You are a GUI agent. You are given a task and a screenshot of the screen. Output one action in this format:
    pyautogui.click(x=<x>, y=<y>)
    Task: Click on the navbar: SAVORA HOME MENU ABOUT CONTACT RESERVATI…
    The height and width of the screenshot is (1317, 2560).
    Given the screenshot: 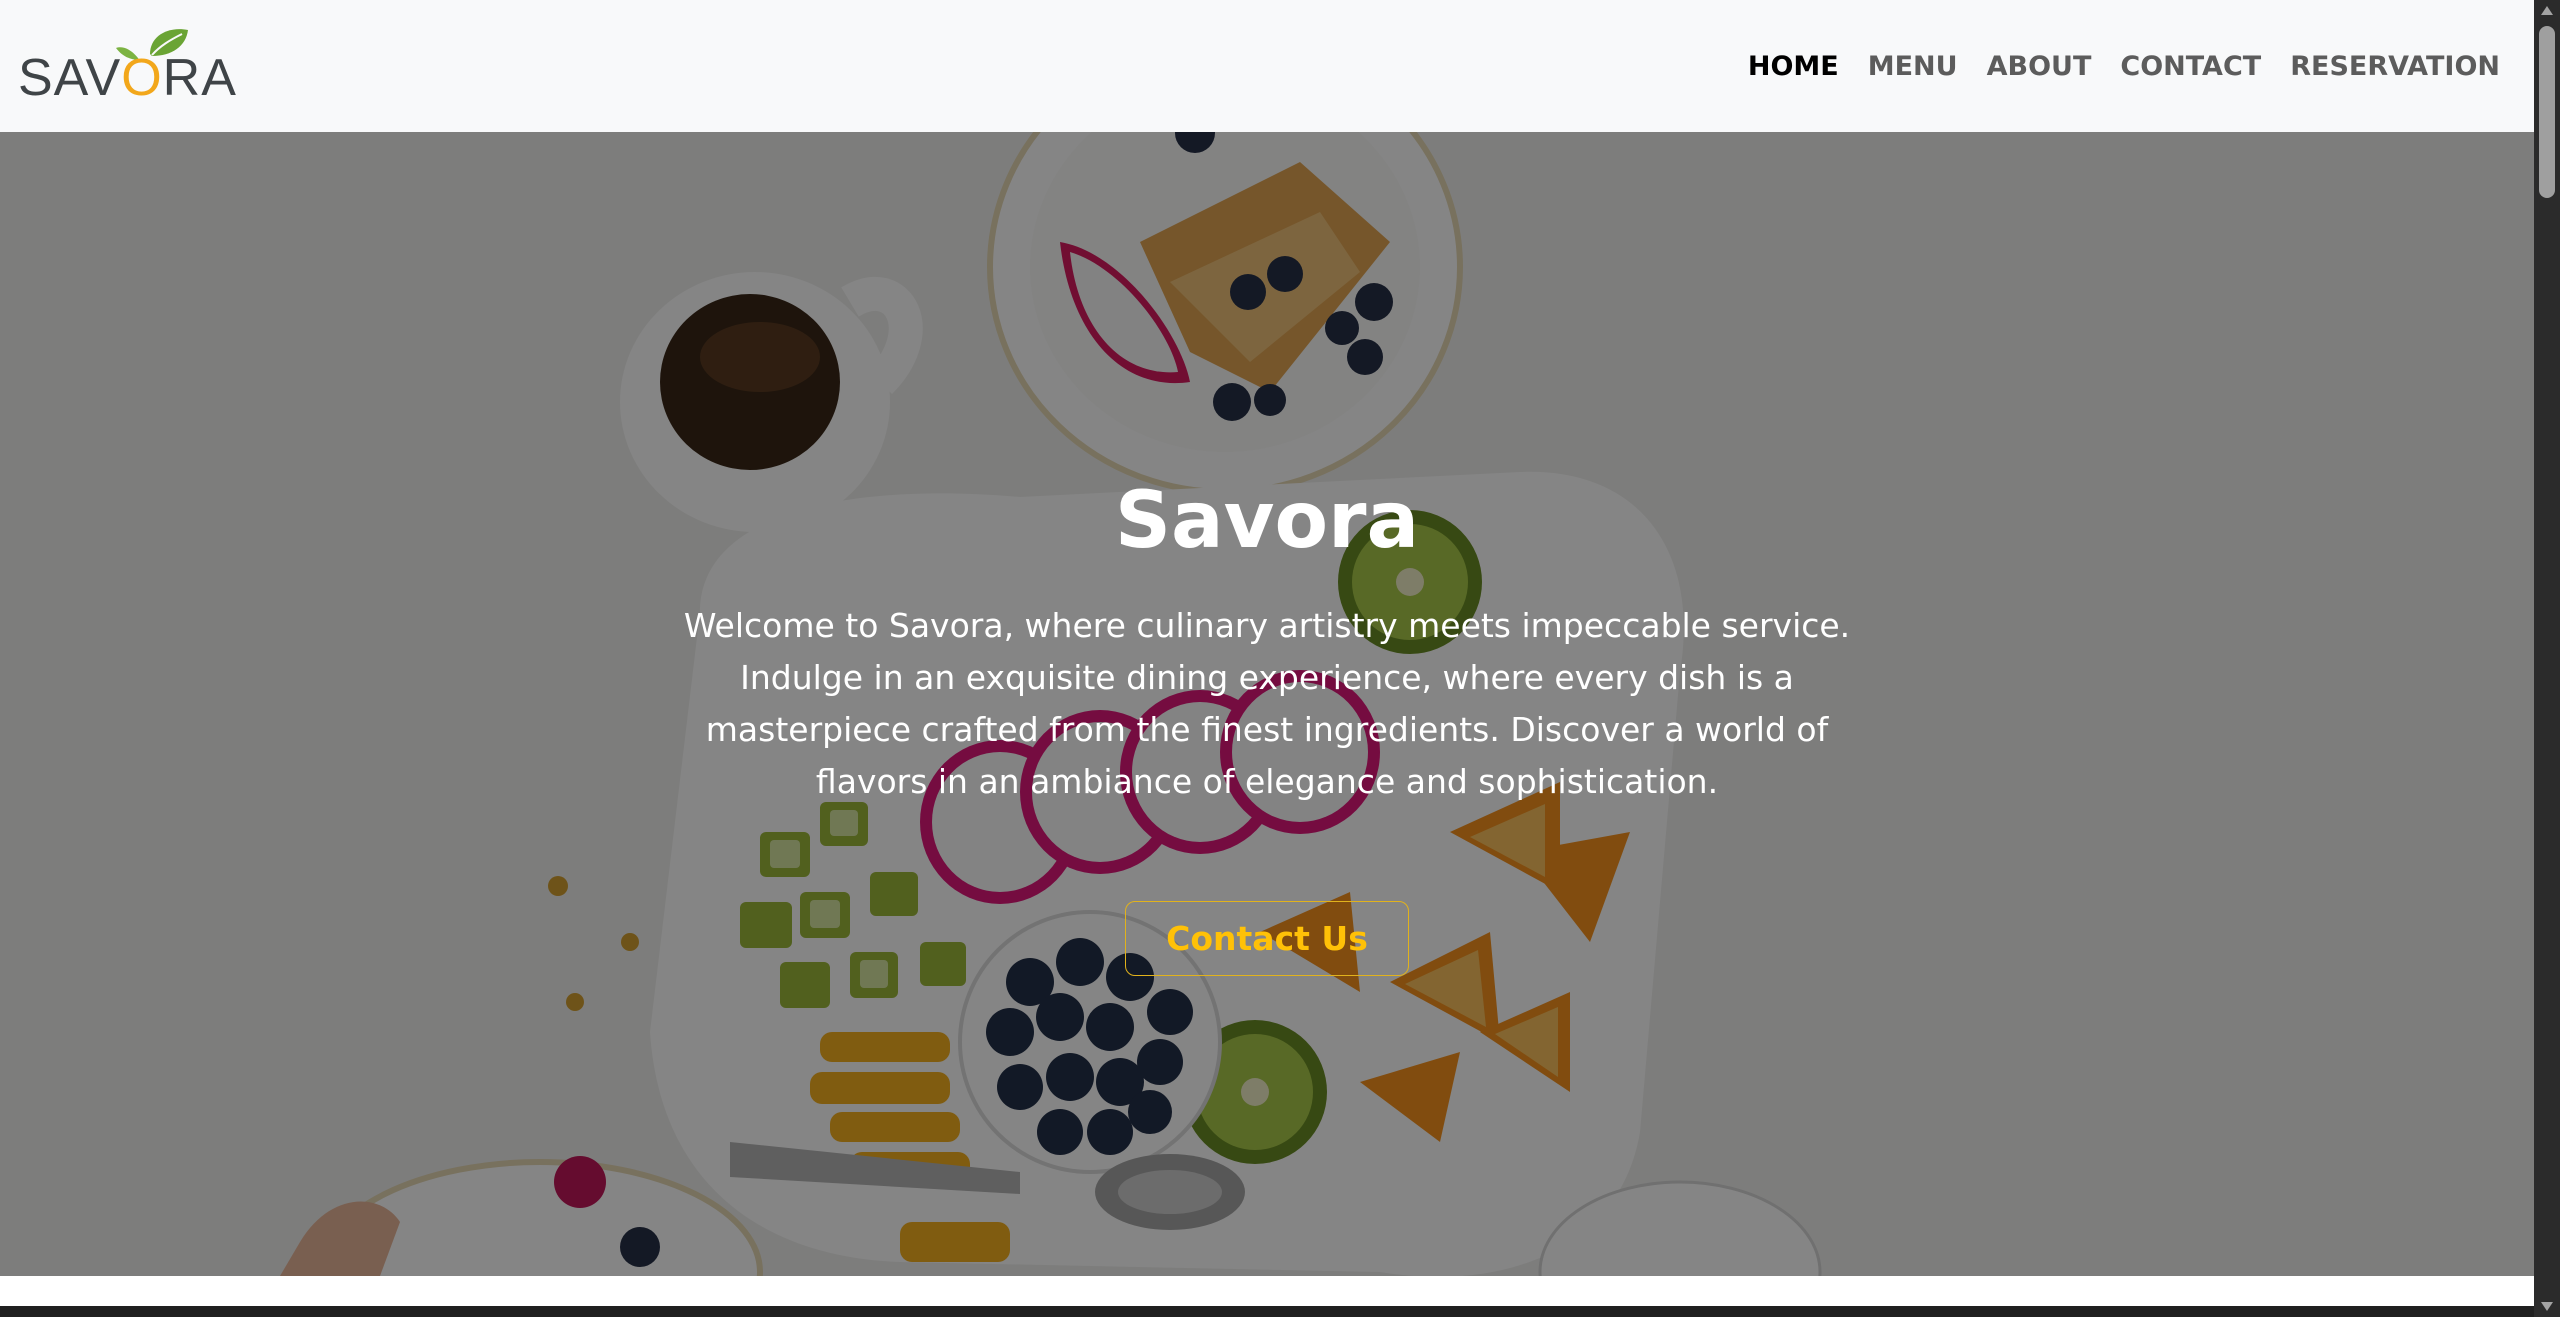 What is the action you would take?
    pyautogui.click(x=1267, y=66)
    